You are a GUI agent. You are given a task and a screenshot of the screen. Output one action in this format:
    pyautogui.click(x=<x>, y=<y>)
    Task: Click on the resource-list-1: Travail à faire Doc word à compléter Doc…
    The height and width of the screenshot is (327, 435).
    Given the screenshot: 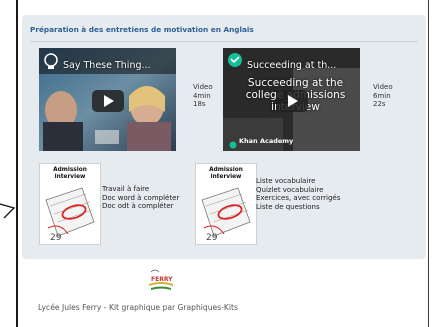 What is the action you would take?
    pyautogui.click(x=147, y=198)
    